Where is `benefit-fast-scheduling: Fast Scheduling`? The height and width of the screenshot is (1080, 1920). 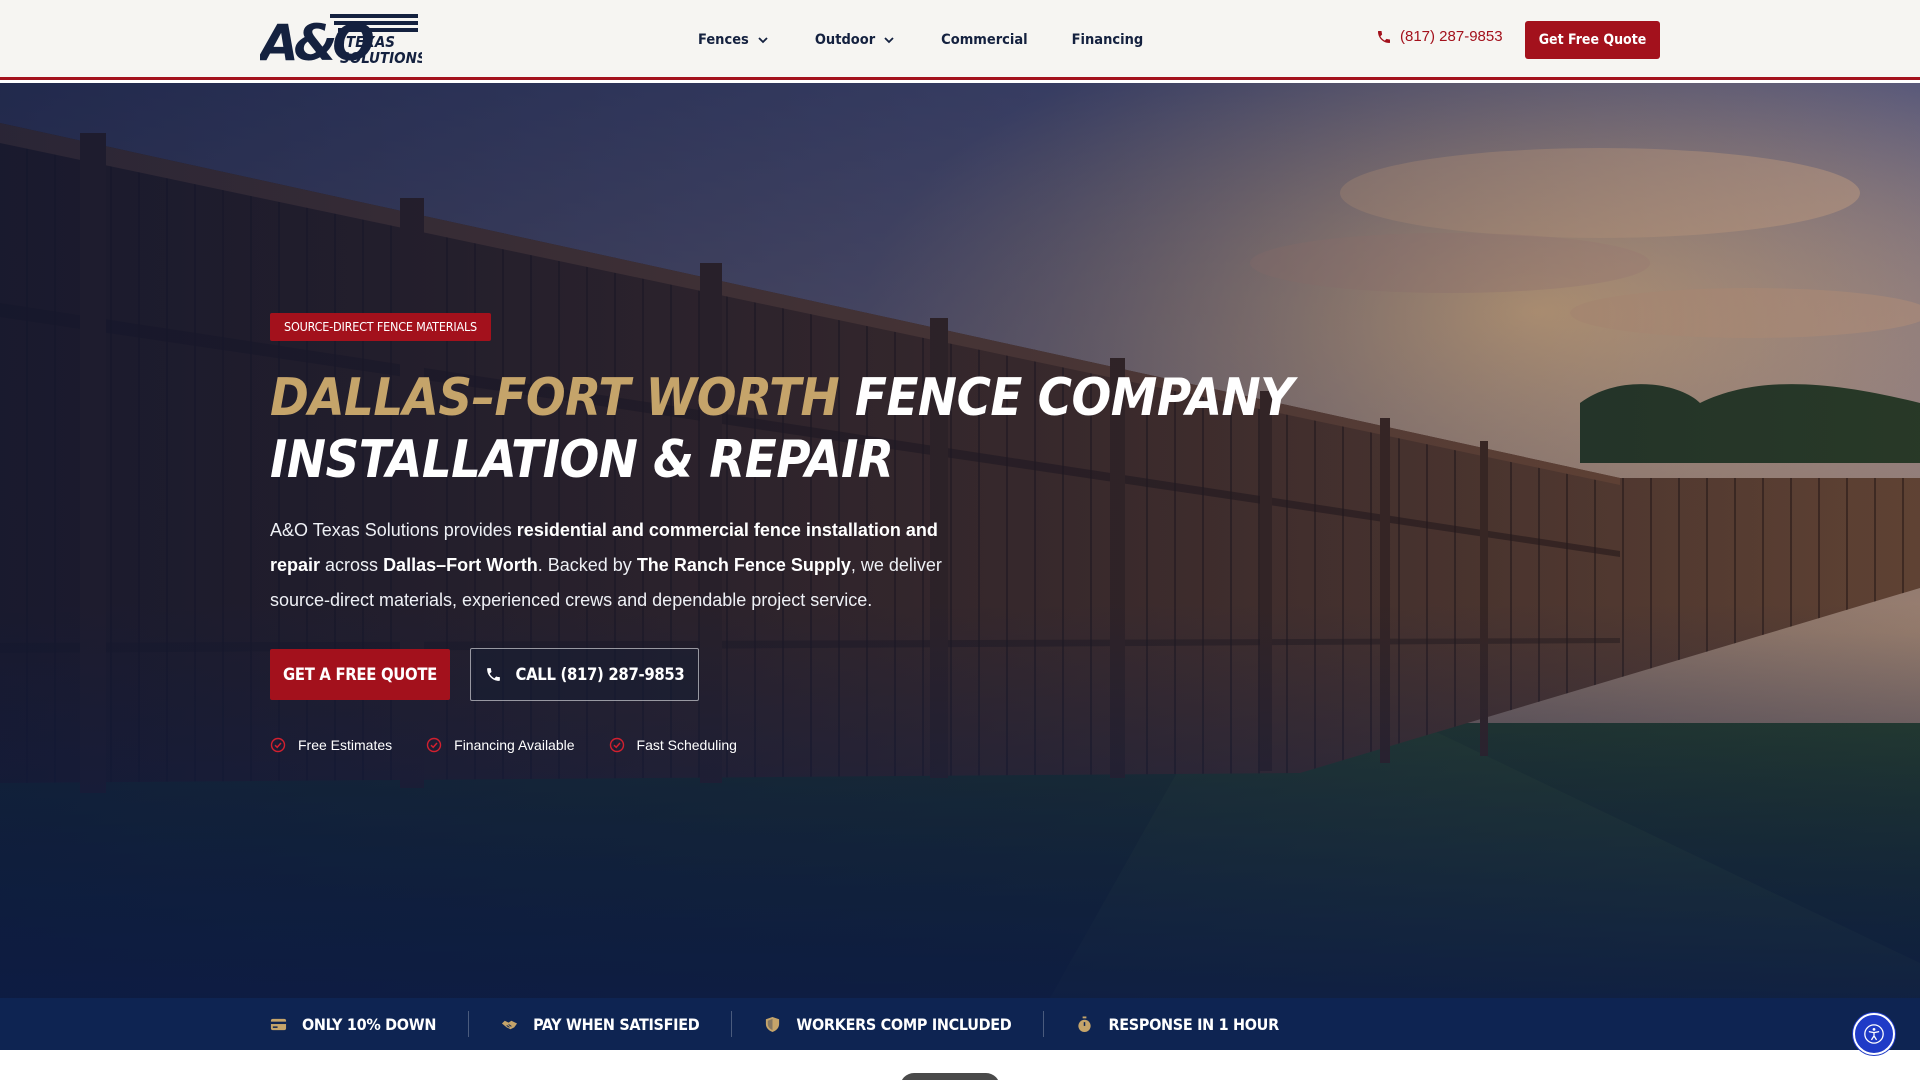 benefit-fast-scheduling: Fast Scheduling is located at coordinates (673, 745).